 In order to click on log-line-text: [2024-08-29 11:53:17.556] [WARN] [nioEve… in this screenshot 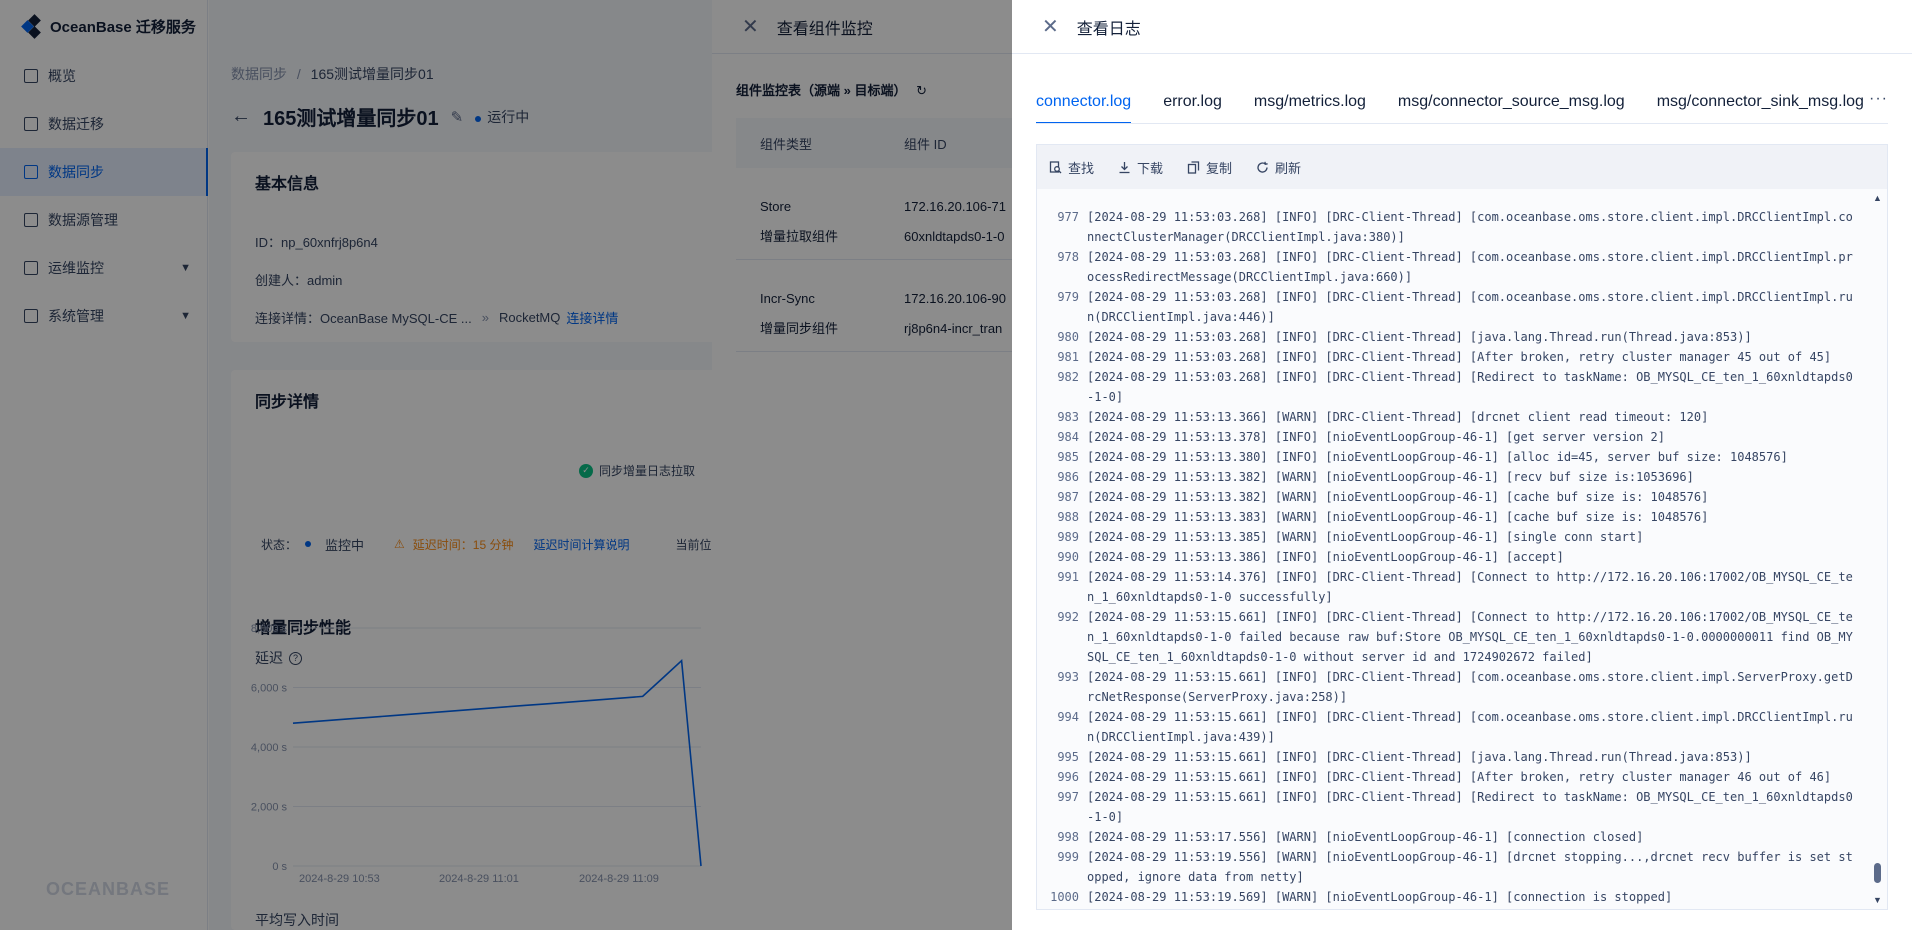, I will do `click(1365, 837)`.